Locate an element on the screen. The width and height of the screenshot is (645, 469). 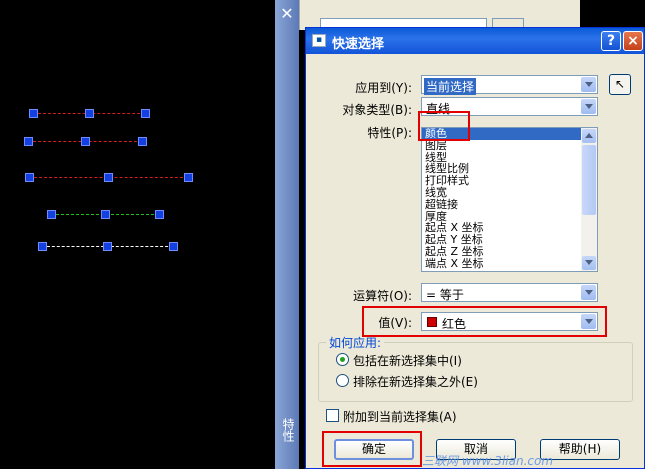
palette-close-icon: ✕ is located at coordinates (287, 14).